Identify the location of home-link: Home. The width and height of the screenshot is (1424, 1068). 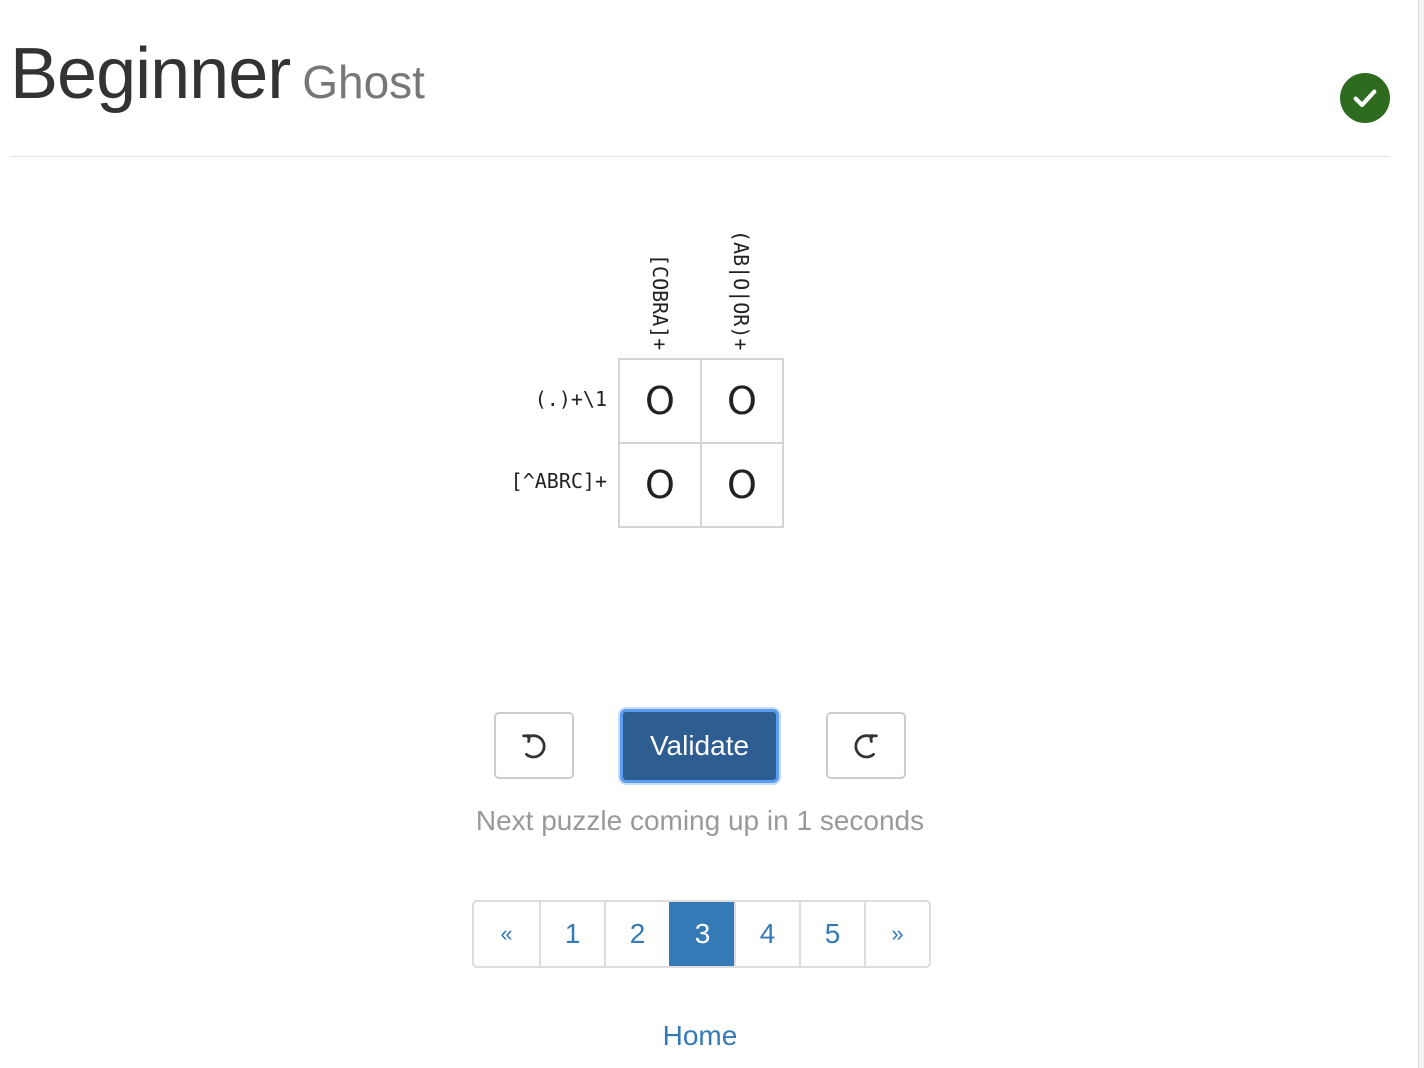
(700, 1036).